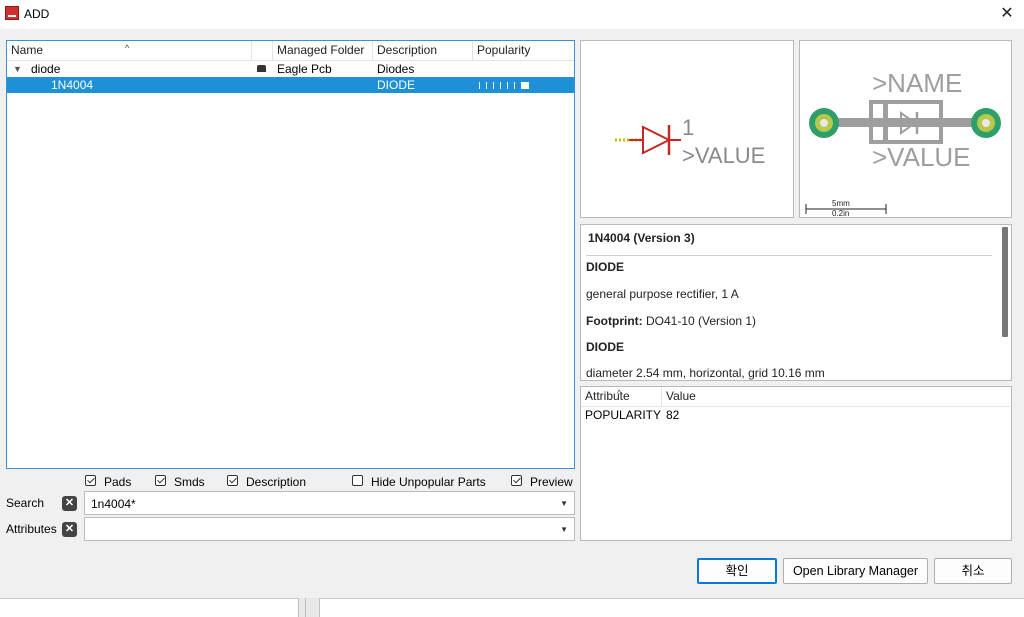 This screenshot has width=1024, height=617. What do you see at coordinates (329, 529) in the screenshot?
I see `attributes-input: ▼` at bounding box center [329, 529].